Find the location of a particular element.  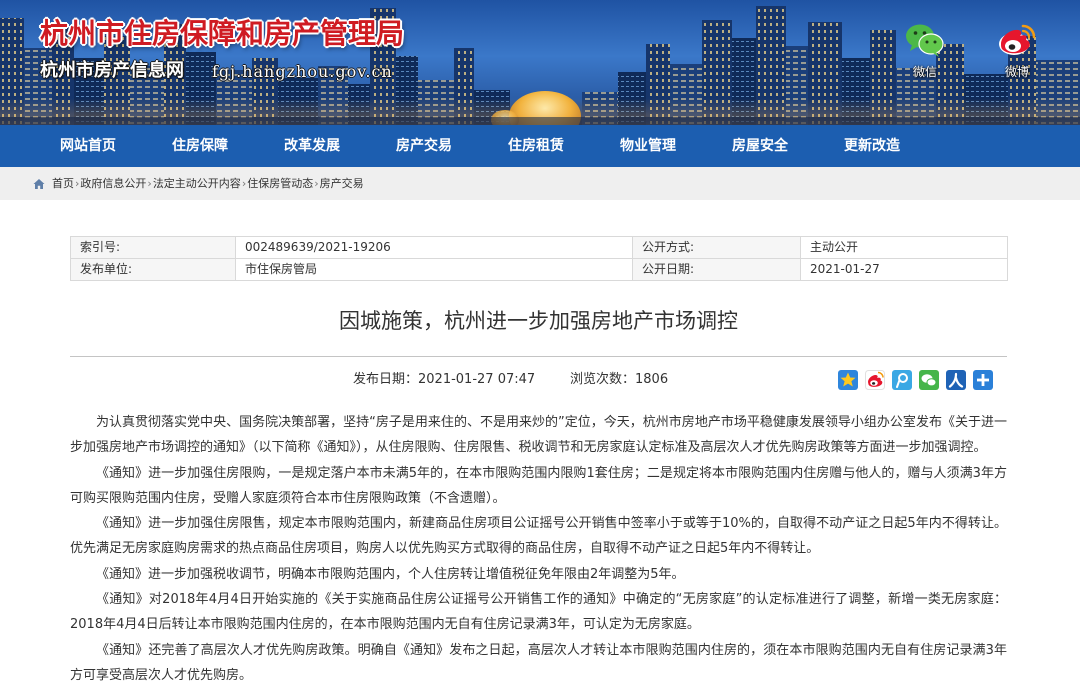

wechat-label: 微信 is located at coordinates (924, 72).